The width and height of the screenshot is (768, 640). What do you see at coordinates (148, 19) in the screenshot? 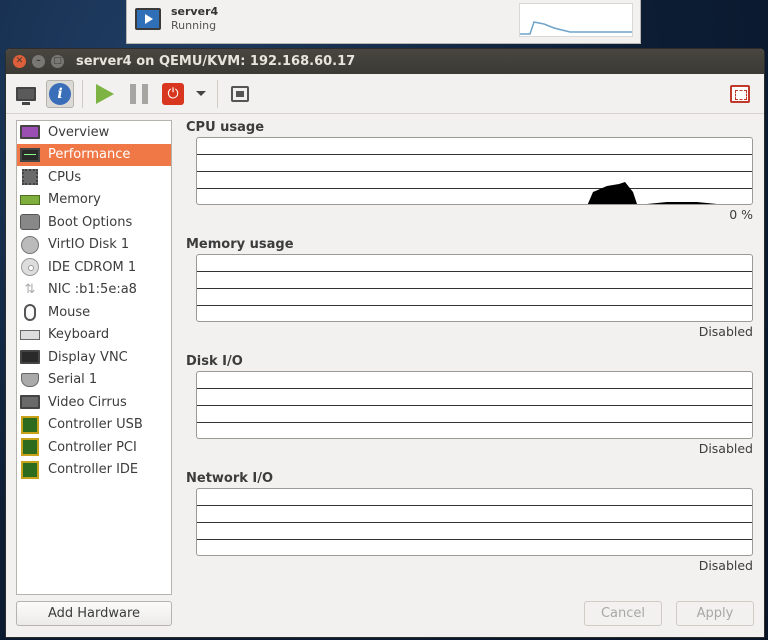
I see `vm-running-icon` at bounding box center [148, 19].